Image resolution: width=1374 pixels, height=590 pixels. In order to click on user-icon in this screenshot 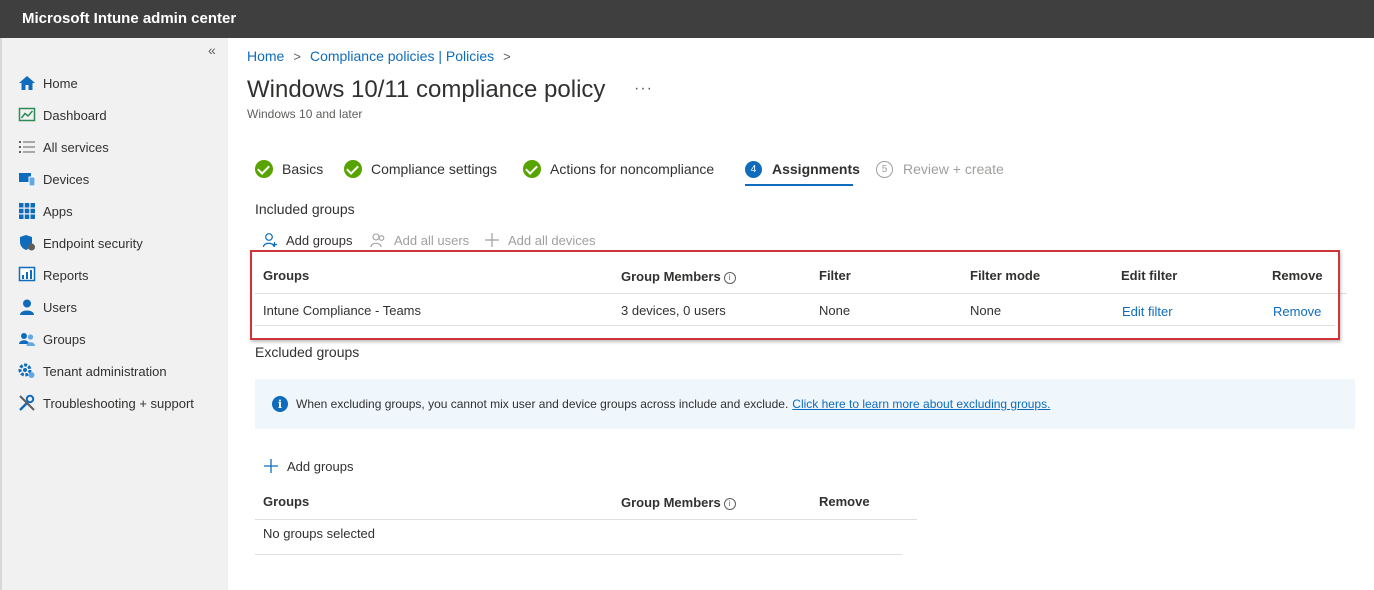, I will do `click(27, 307)`.